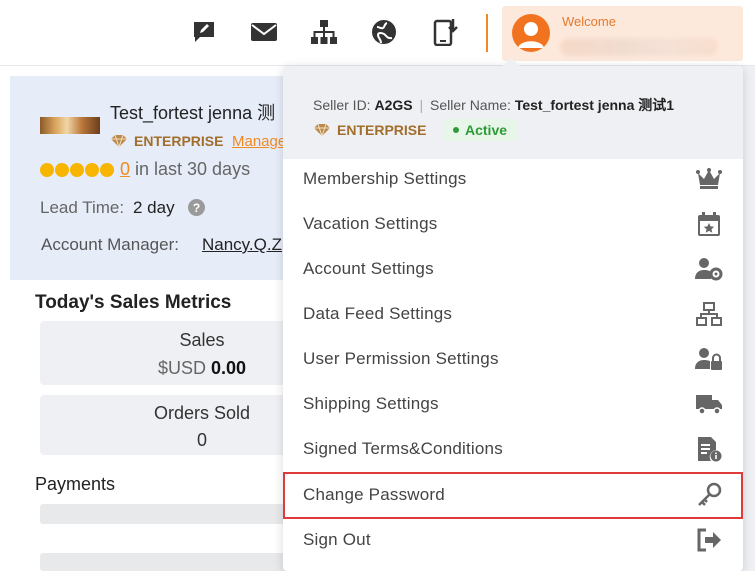 The image size is (755, 571). Describe the element at coordinates (446, 32) in the screenshot. I see `mobile-download-icon` at that location.